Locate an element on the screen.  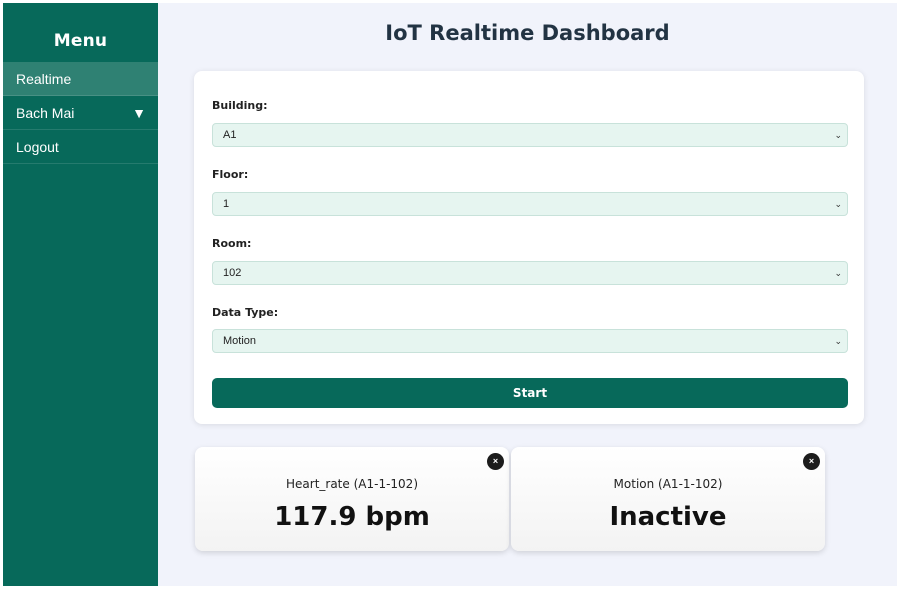
building-select: A1 ⌄ is located at coordinates (530, 135).